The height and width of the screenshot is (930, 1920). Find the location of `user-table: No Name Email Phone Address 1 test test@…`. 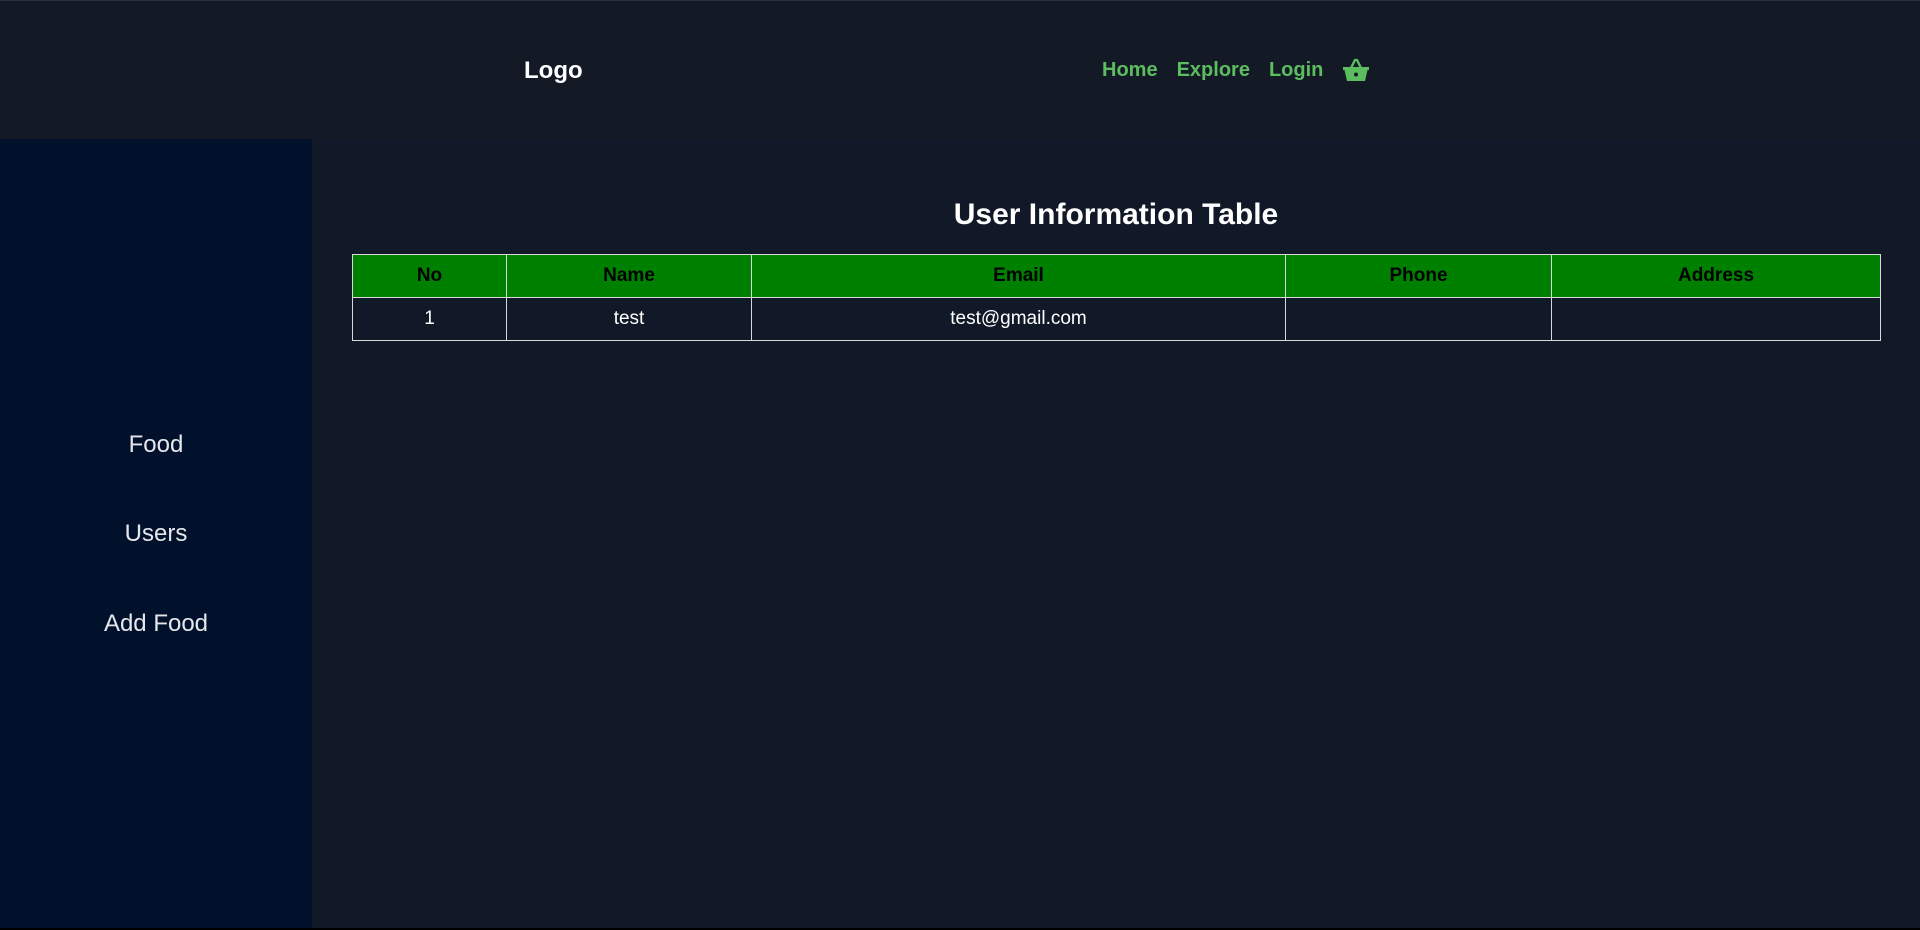

user-table: No Name Email Phone Address 1 test test@… is located at coordinates (1116, 297).